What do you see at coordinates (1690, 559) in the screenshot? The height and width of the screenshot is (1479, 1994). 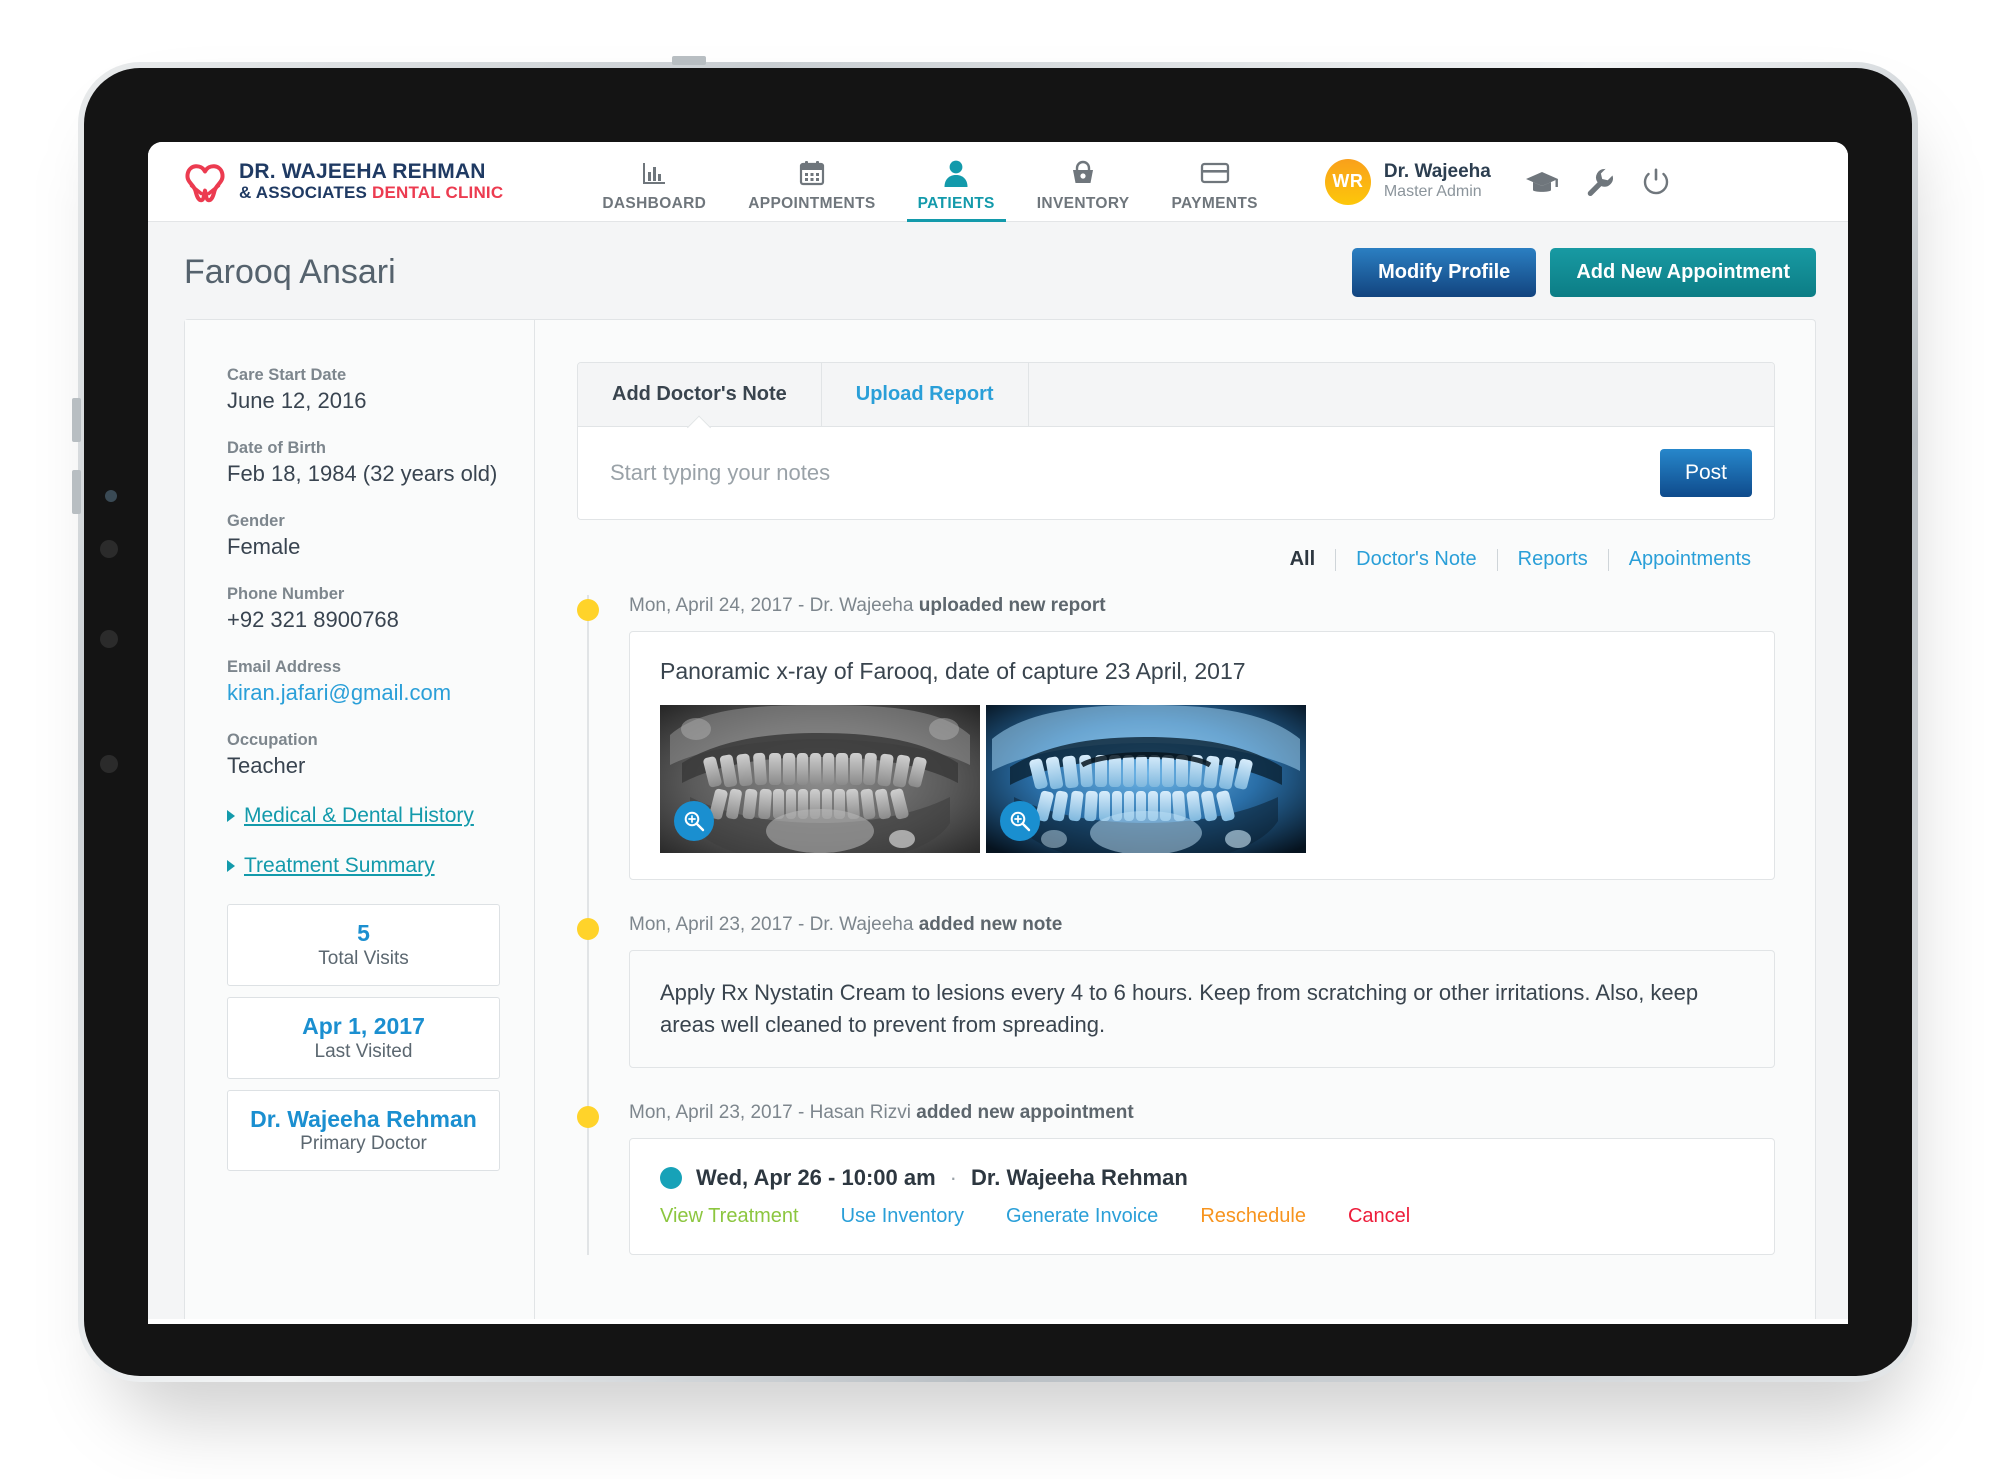 I see `filter-appointments: Appointments` at bounding box center [1690, 559].